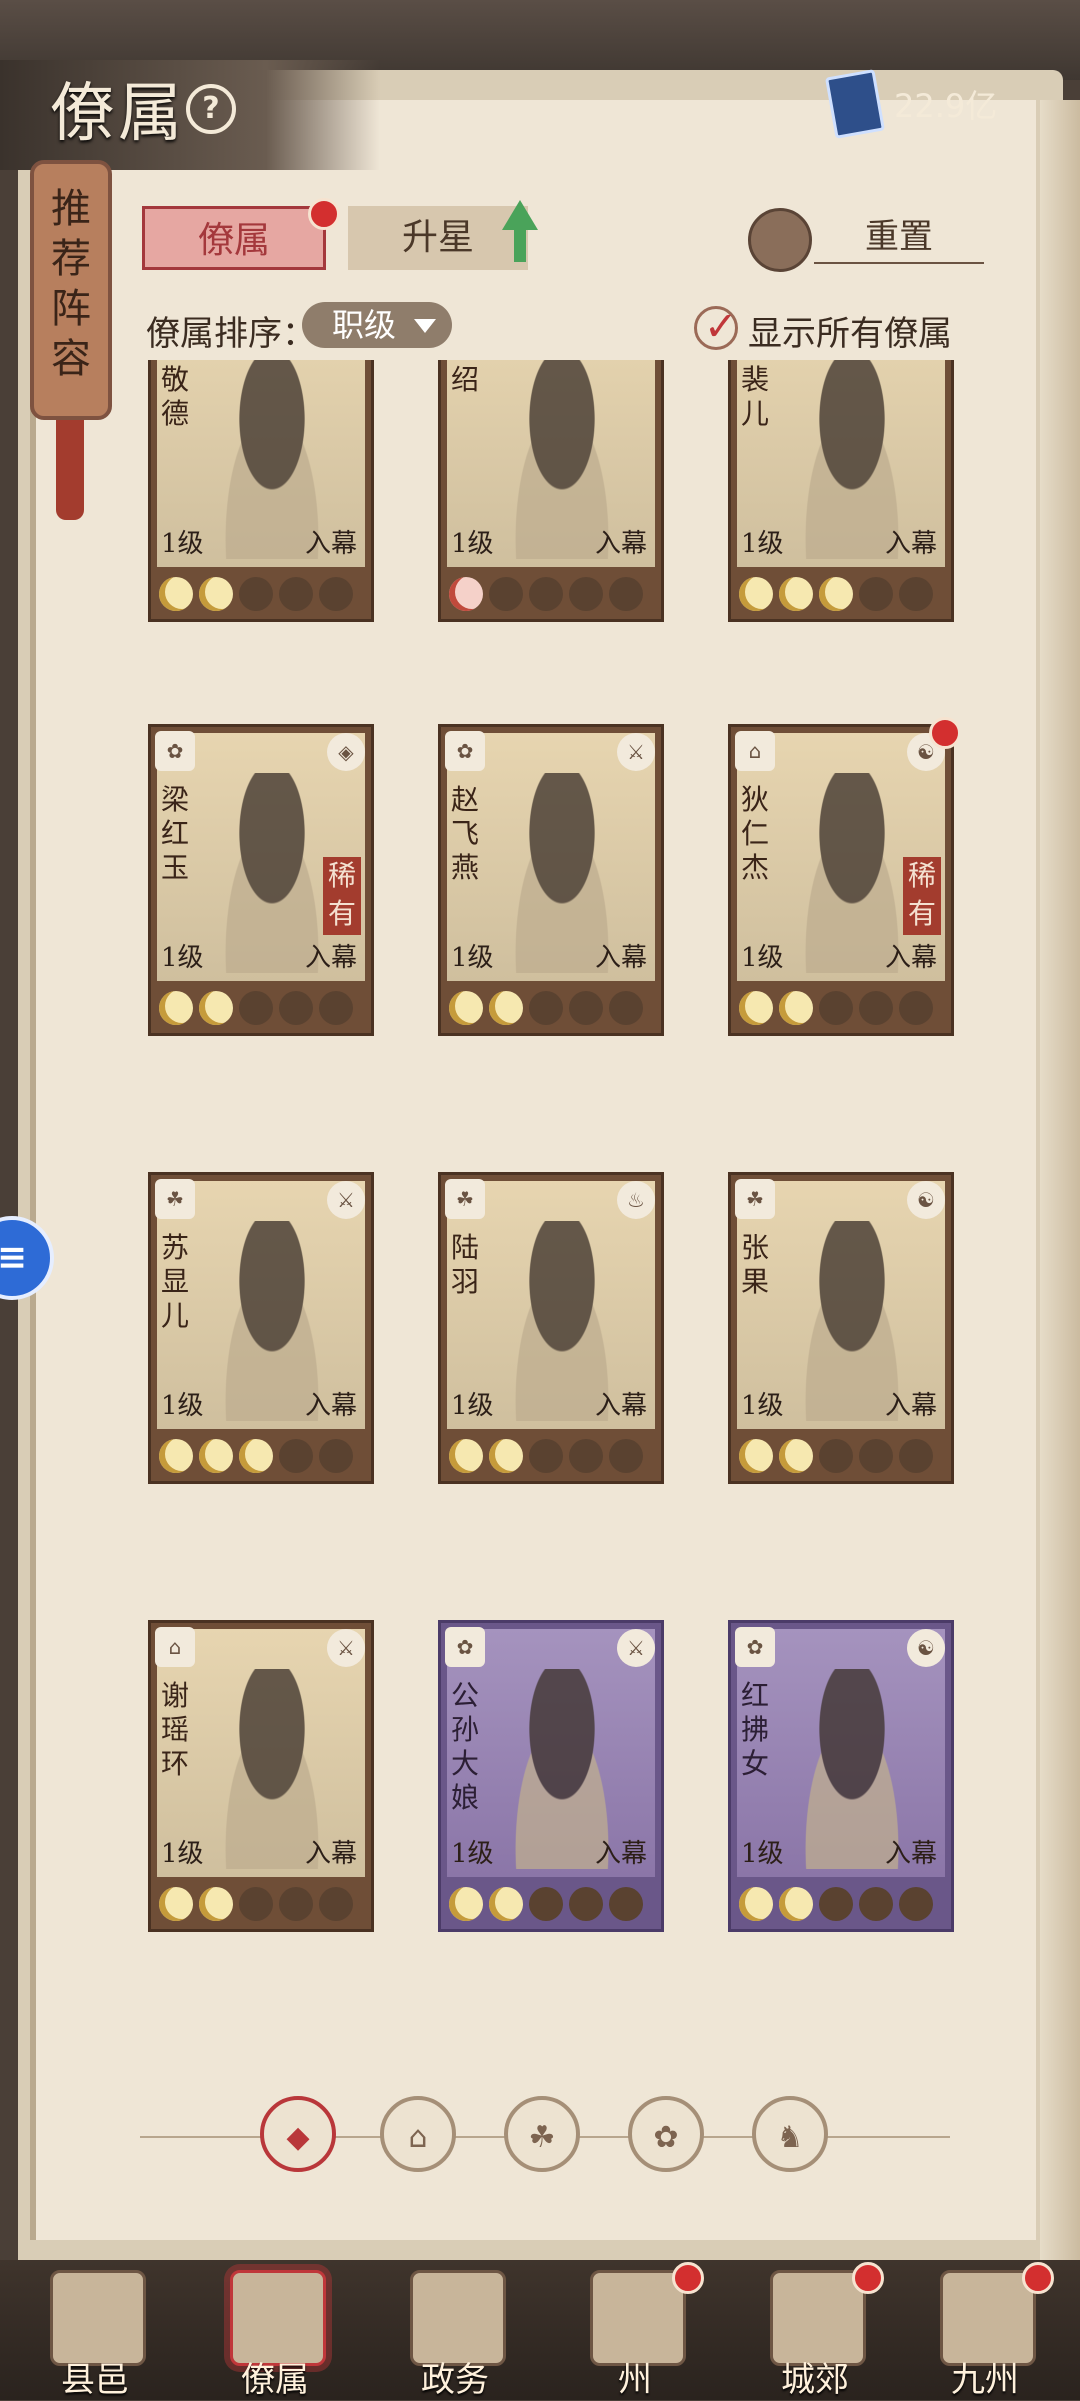 This screenshot has width=1080, height=2401. Describe the element at coordinates (551, 880) in the screenshot. I see `retainer-card: ✿ ⚔ 赵飞燕 1级 入幕` at that location.